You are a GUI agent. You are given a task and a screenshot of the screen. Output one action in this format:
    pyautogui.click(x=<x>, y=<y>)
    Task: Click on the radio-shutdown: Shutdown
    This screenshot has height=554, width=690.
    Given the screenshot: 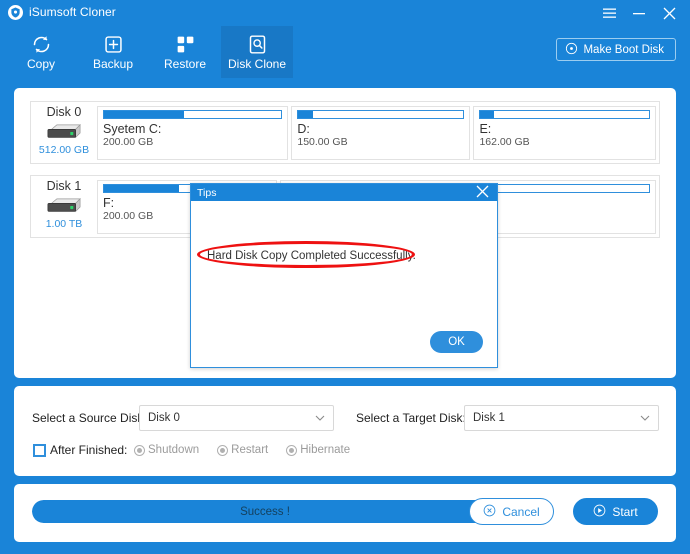 What is the action you would take?
    pyautogui.click(x=166, y=450)
    